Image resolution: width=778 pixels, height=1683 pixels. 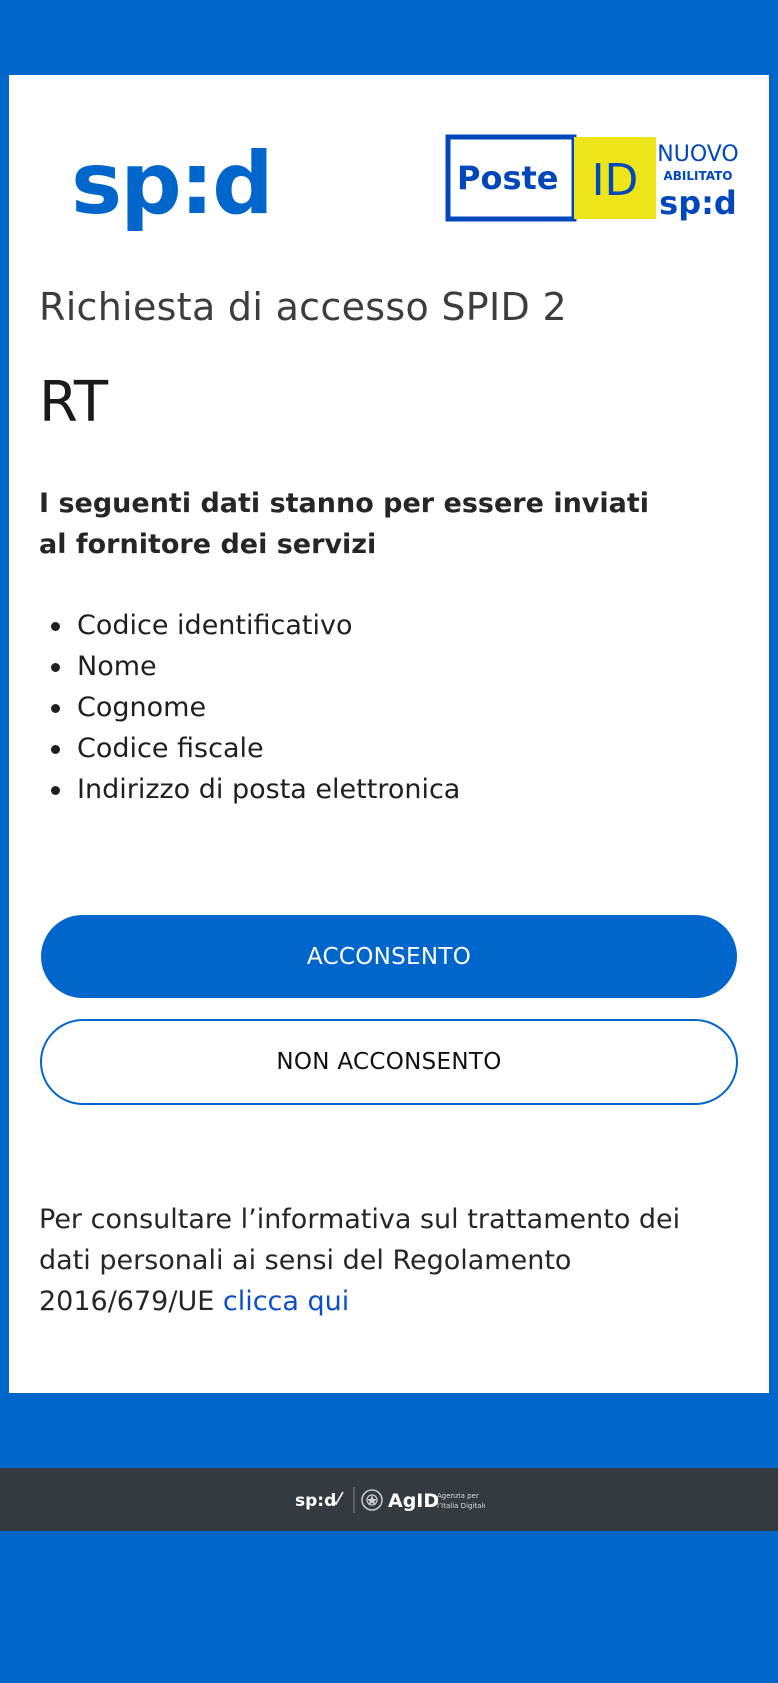 I want to click on attribute-item: Codice fiscale, so click(x=249, y=748).